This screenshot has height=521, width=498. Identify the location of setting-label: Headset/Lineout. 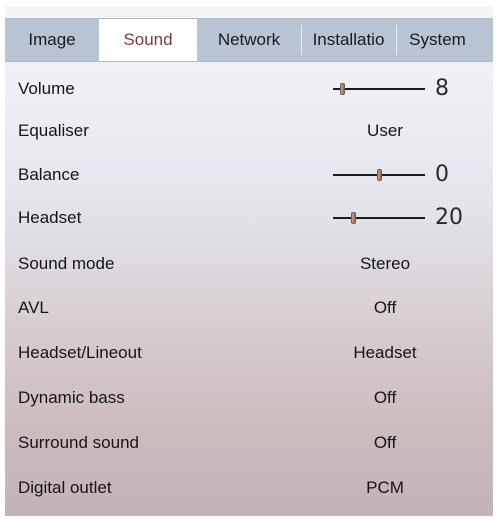
(80, 352).